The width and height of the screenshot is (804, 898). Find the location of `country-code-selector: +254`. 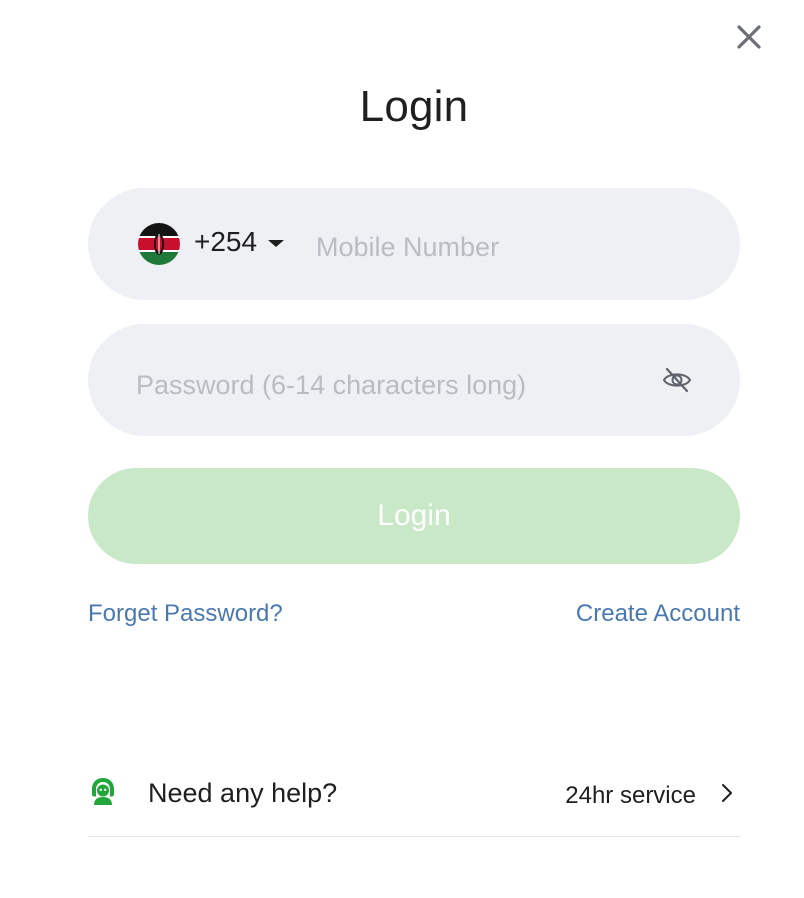

country-code-selector: +254 is located at coordinates (225, 242).